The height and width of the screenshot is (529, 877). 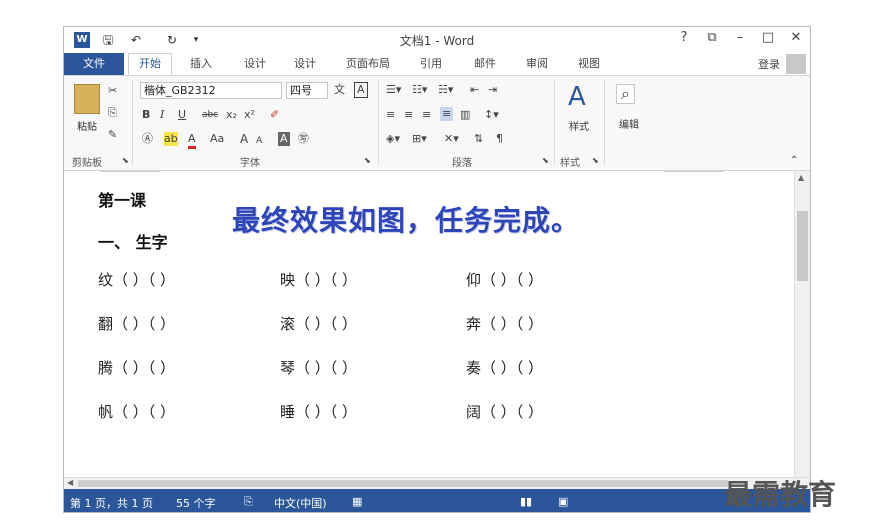 I want to click on watermark: 最需教育, so click(x=780, y=494).